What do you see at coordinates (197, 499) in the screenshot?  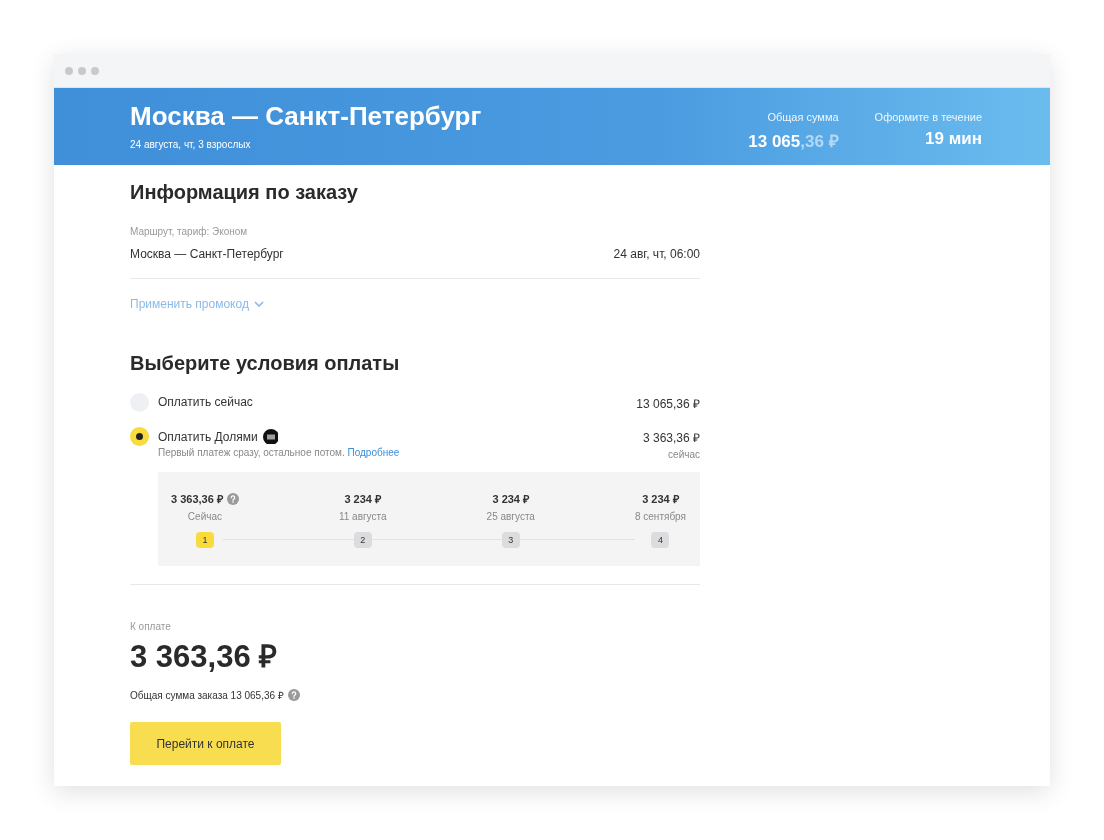 I see `installment-amount: 3 363,36 ₽` at bounding box center [197, 499].